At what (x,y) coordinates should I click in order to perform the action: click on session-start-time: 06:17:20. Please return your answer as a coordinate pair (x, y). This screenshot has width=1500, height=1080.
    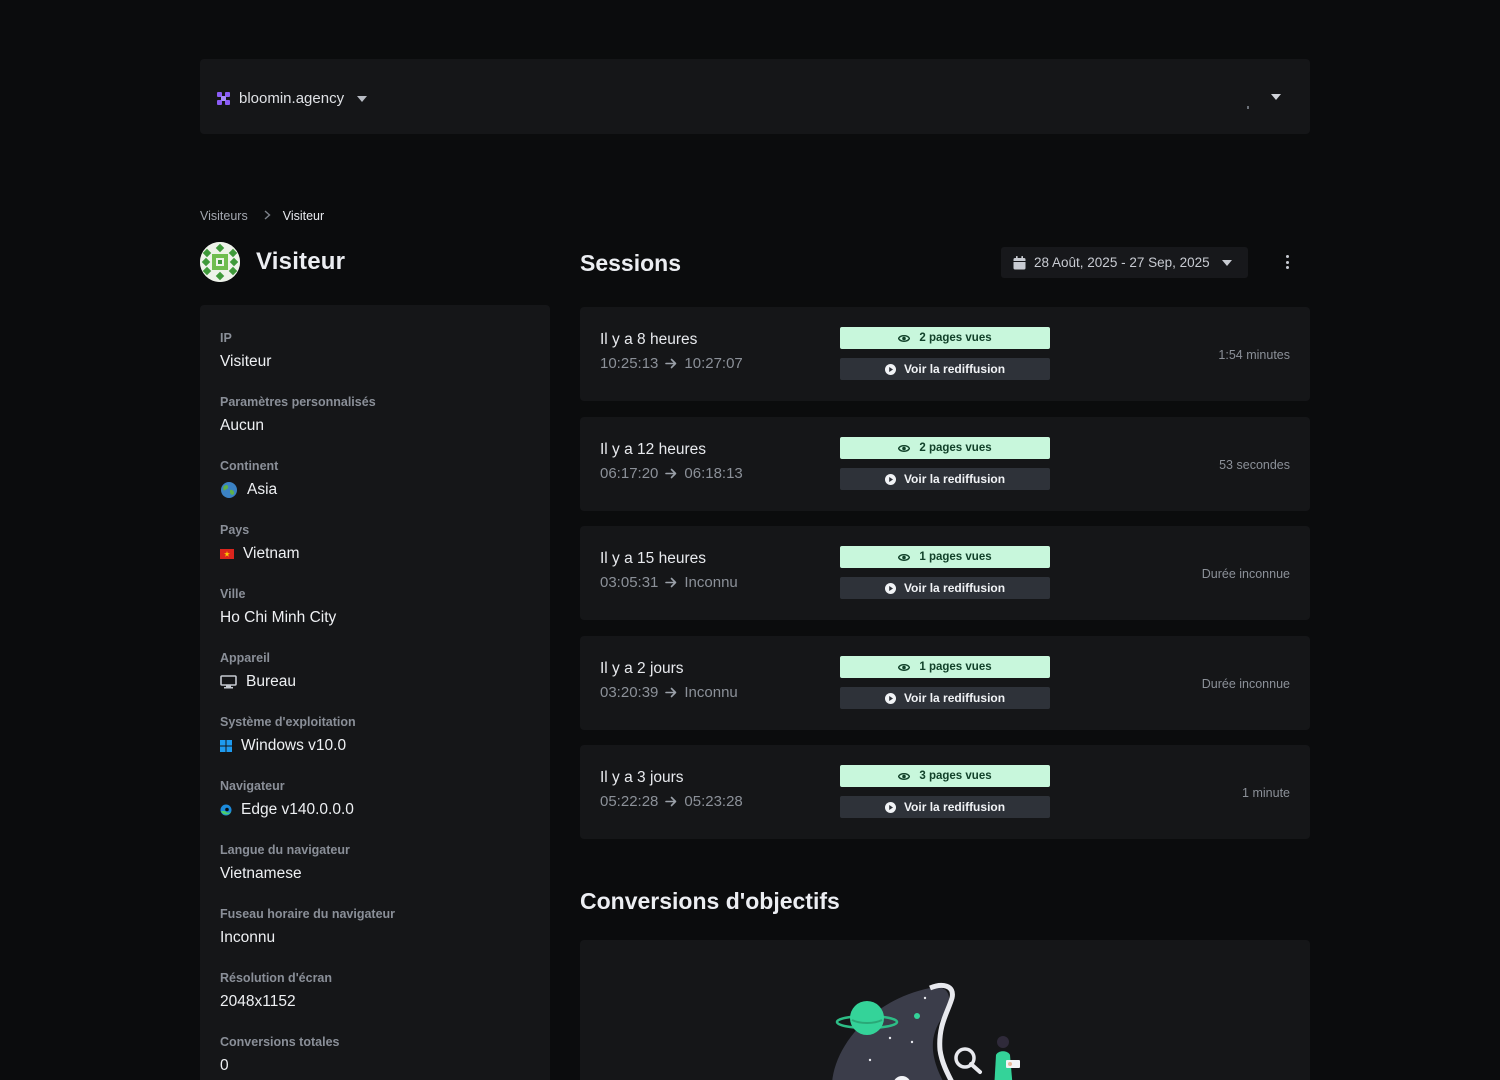
    Looking at the image, I should click on (629, 473).